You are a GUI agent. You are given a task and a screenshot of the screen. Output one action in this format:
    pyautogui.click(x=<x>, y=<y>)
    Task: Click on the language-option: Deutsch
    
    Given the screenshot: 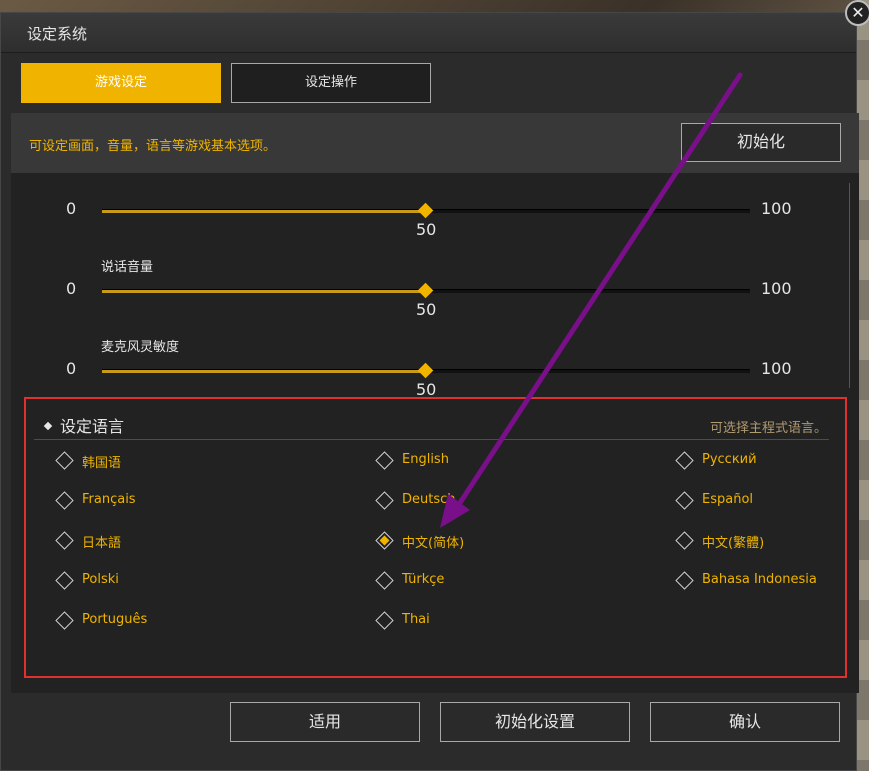 What is the action you would take?
    pyautogui.click(x=476, y=501)
    